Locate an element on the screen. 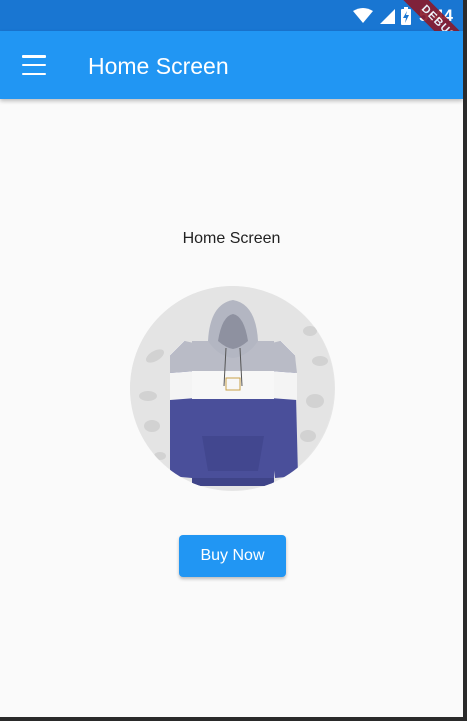  app-bar-title: Home Screen is located at coordinates (158, 66).